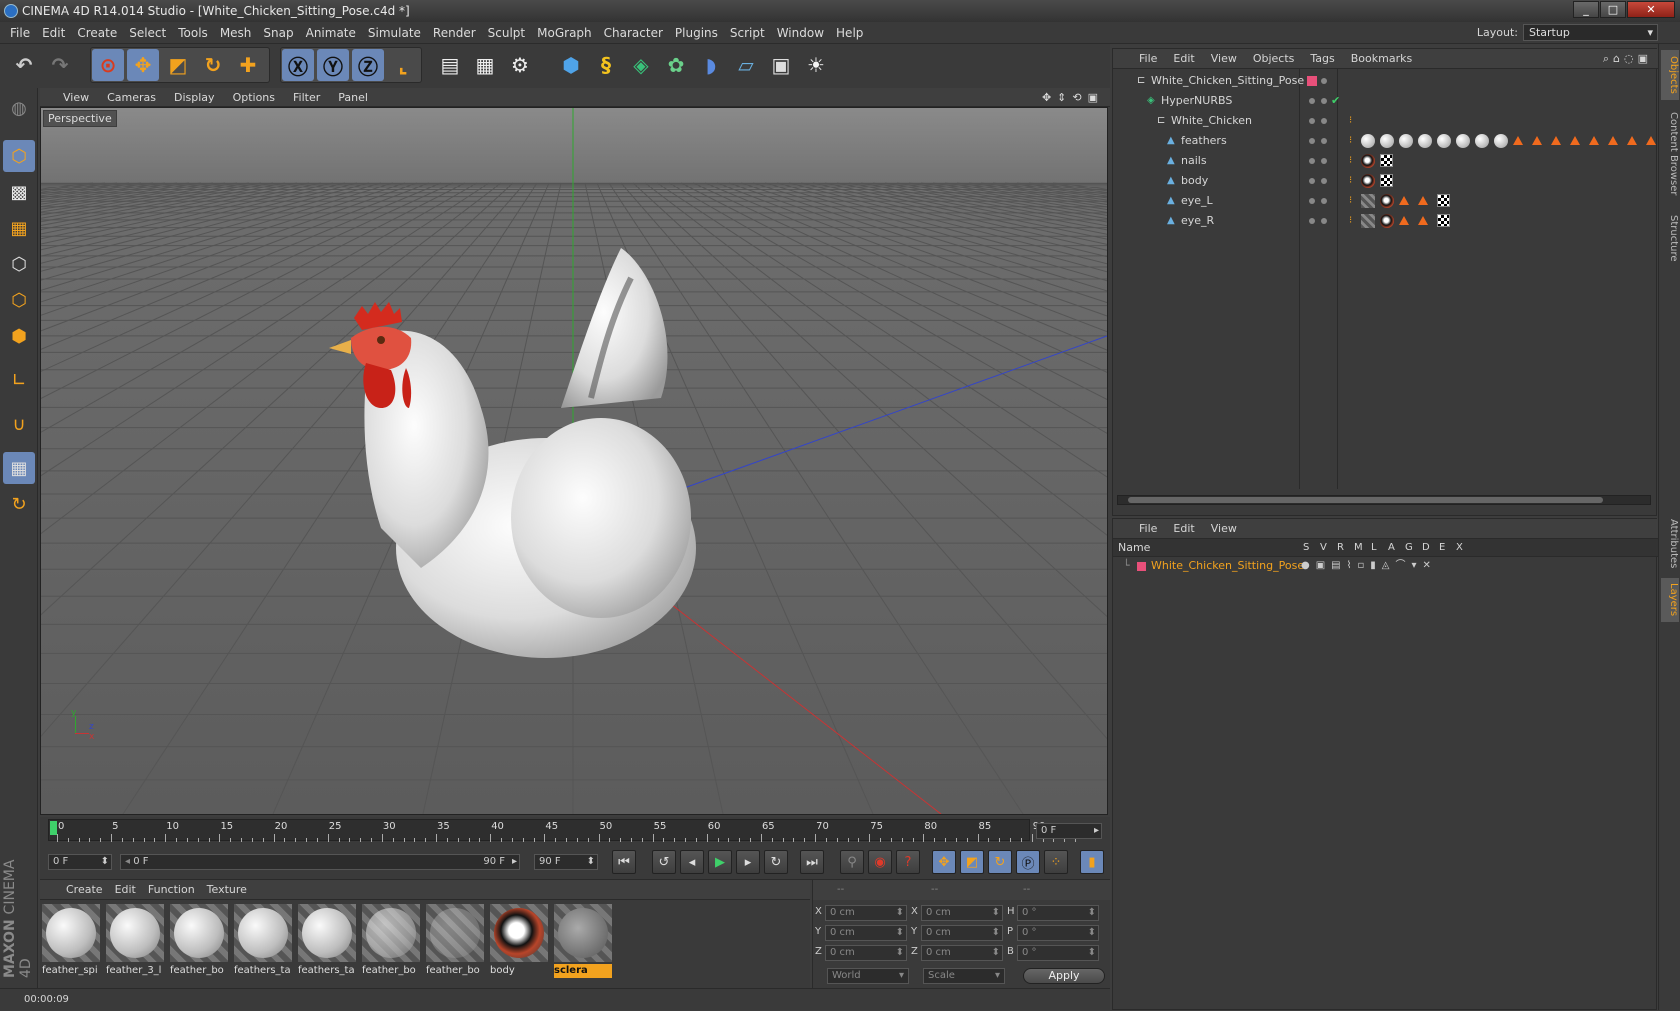  I want to click on coord-value-field: 0 ° ⬍, so click(1058, 933).